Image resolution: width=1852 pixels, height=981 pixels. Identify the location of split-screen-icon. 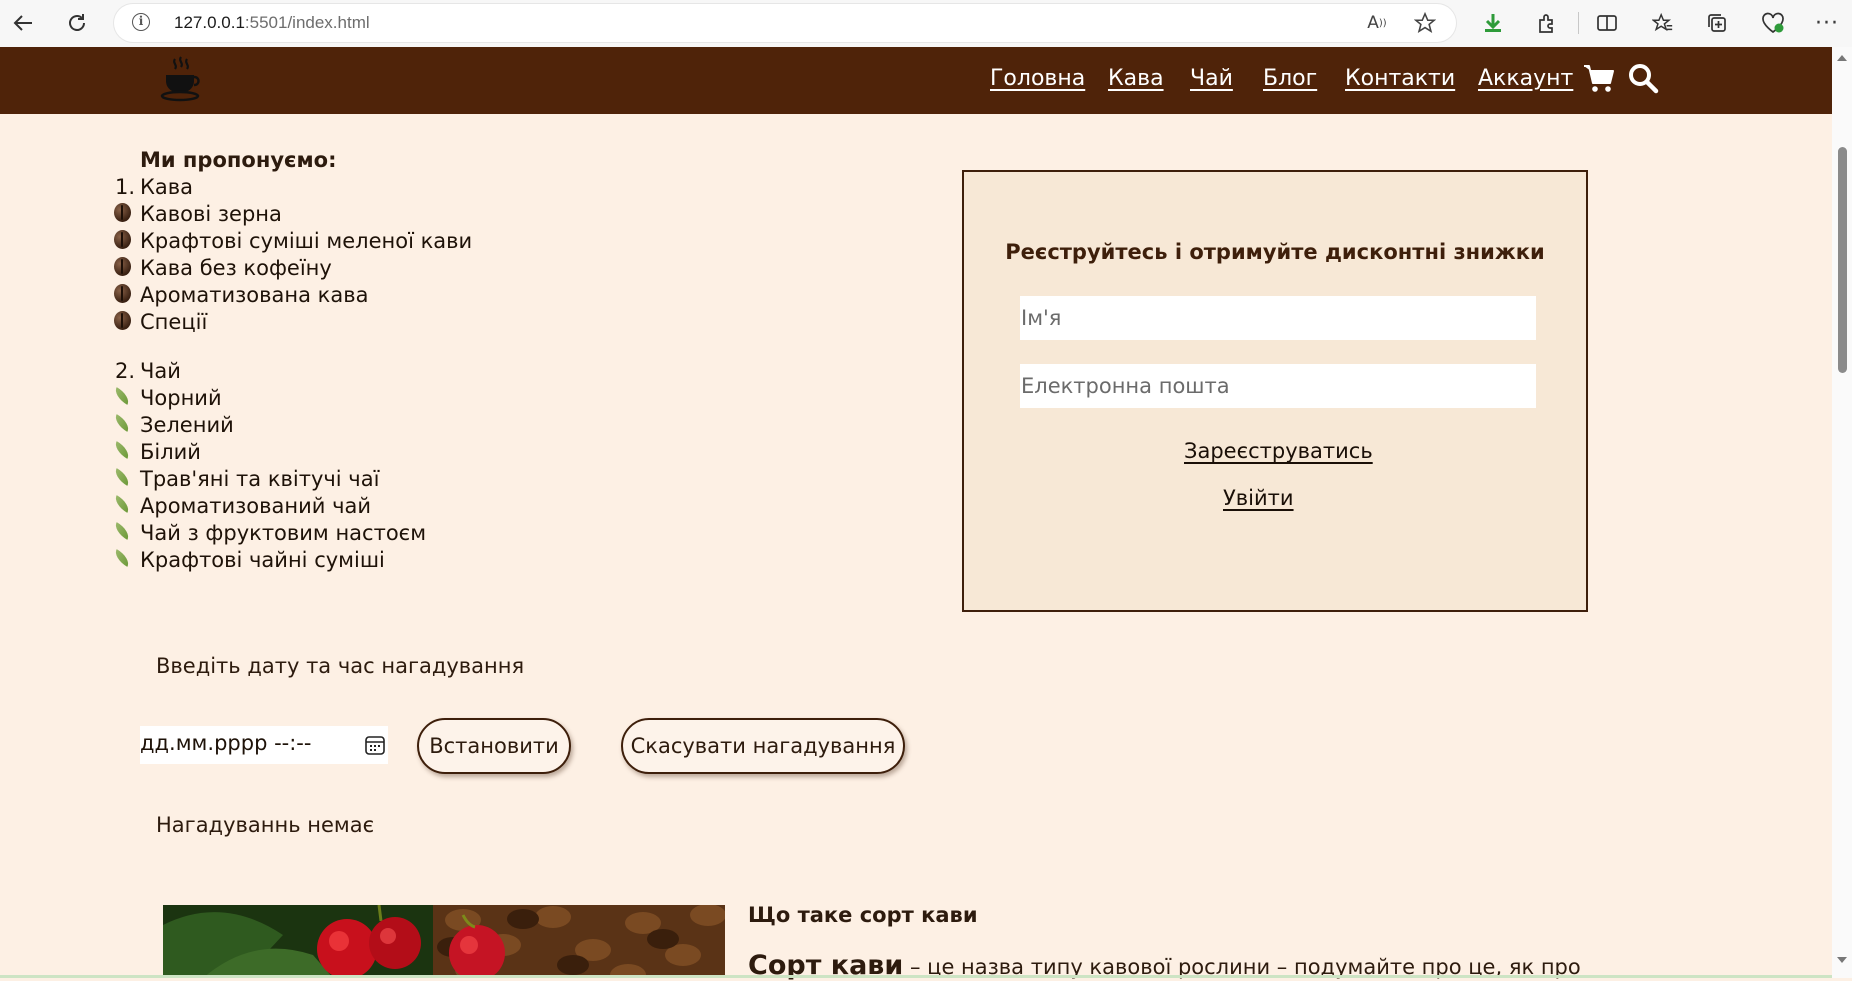
(1607, 23).